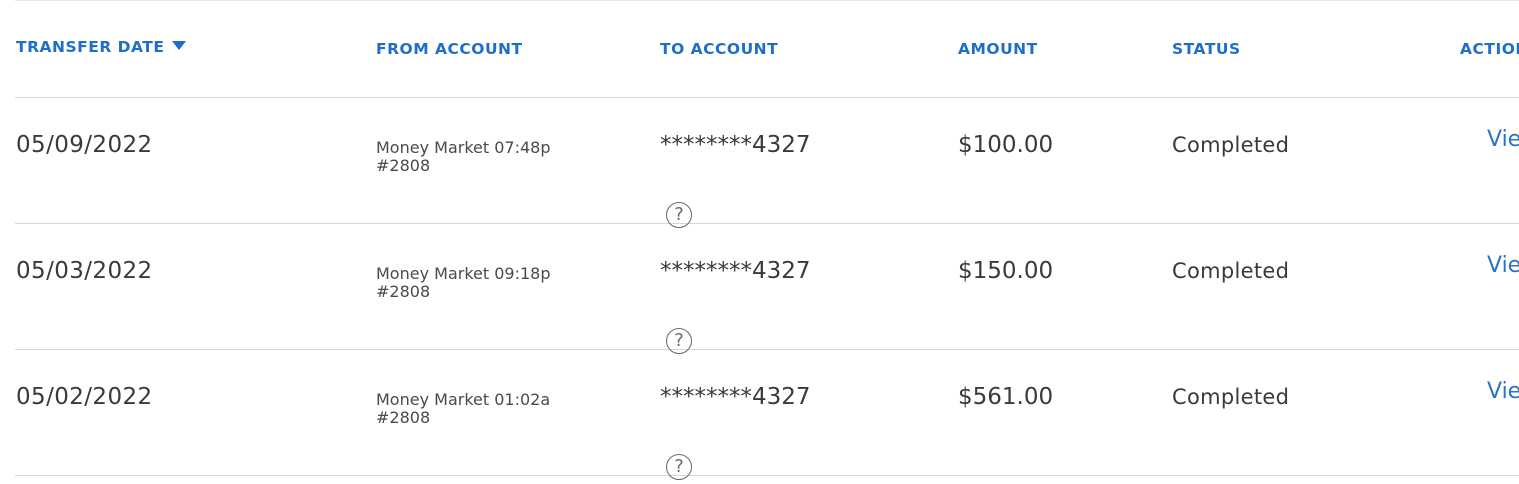 The height and width of the screenshot is (484, 1519). Describe the element at coordinates (84, 397) in the screenshot. I see `transfer-date: 05/02/2022` at that location.